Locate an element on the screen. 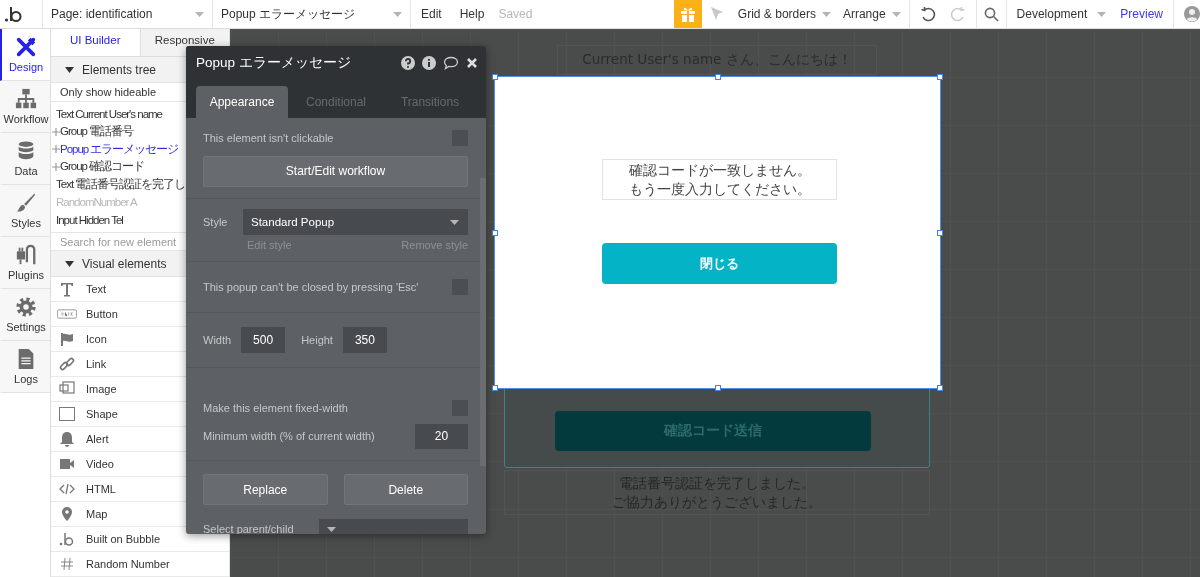 This screenshot has width=1200, height=577. click-button-icon is located at coordinates (67, 314).